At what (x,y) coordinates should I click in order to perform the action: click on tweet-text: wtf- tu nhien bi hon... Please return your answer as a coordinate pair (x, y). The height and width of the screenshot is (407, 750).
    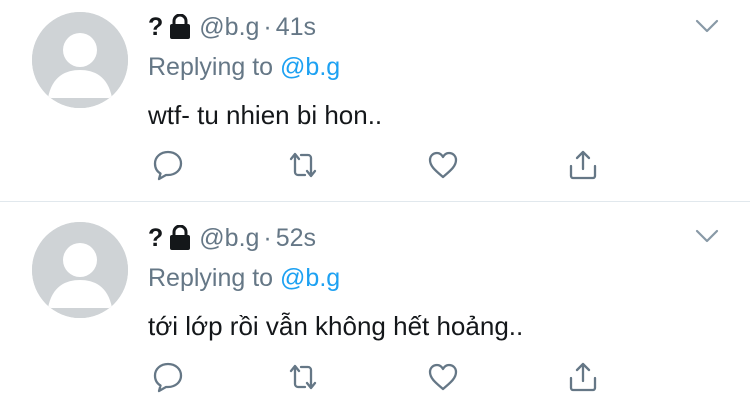
    Looking at the image, I should click on (265, 115).